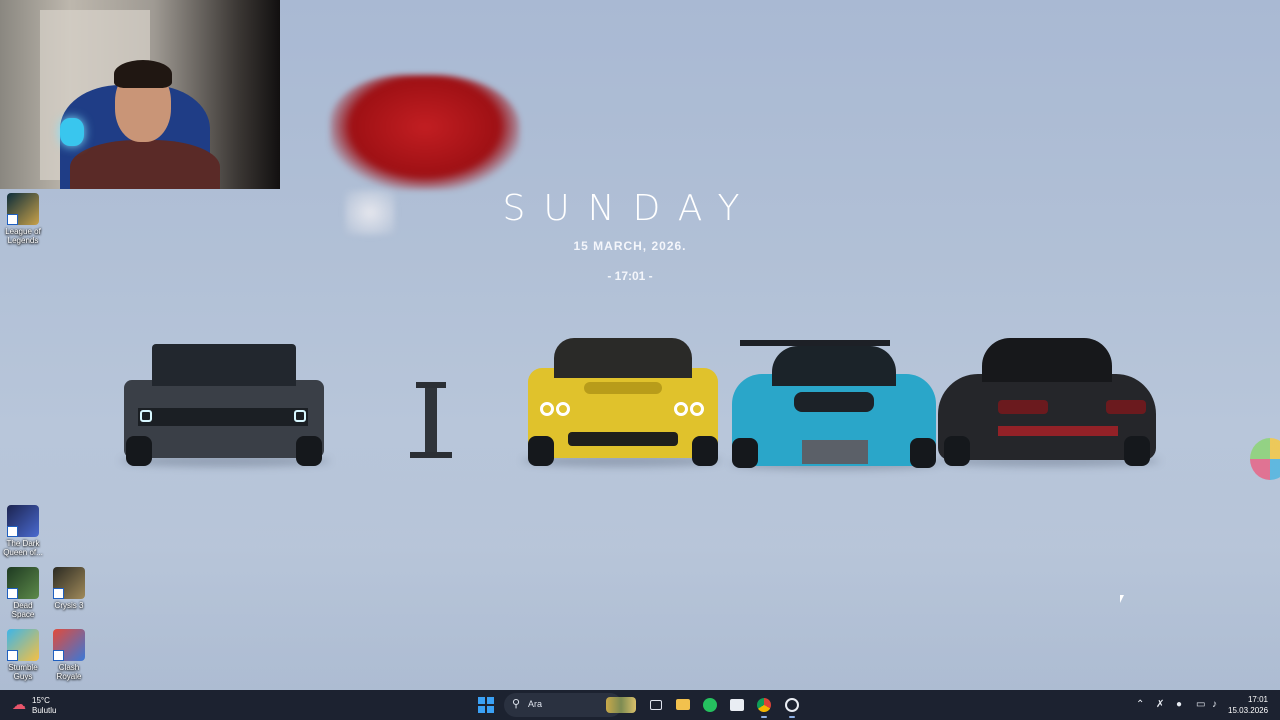  What do you see at coordinates (570, 705) in the screenshot?
I see `taskbar-search: ⚲ Ara` at bounding box center [570, 705].